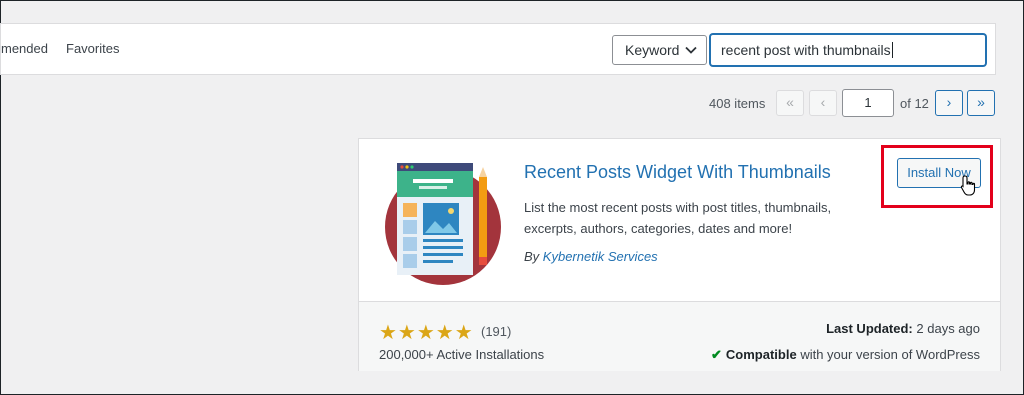  I want to click on tab-favorites: Favorites, so click(92, 48).